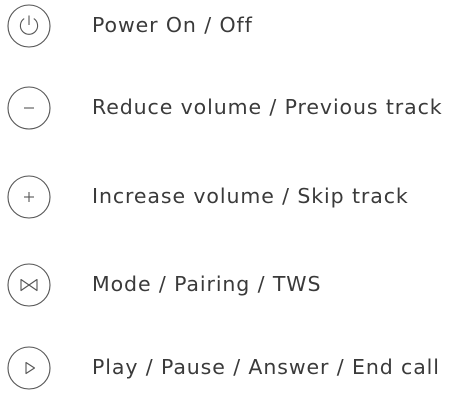 This screenshot has width=467, height=394. Describe the element at coordinates (29, 368) in the screenshot. I see `play-icon` at that location.